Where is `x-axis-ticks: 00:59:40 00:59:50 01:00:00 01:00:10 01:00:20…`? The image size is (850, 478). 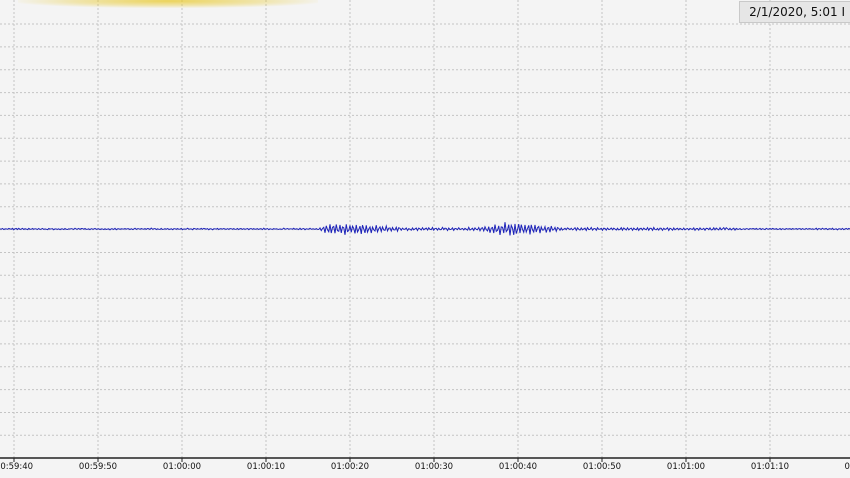
x-axis-ticks: 00:59:40 00:59:50 01:00:00 01:00:10 01:00:20… is located at coordinates (425, 465).